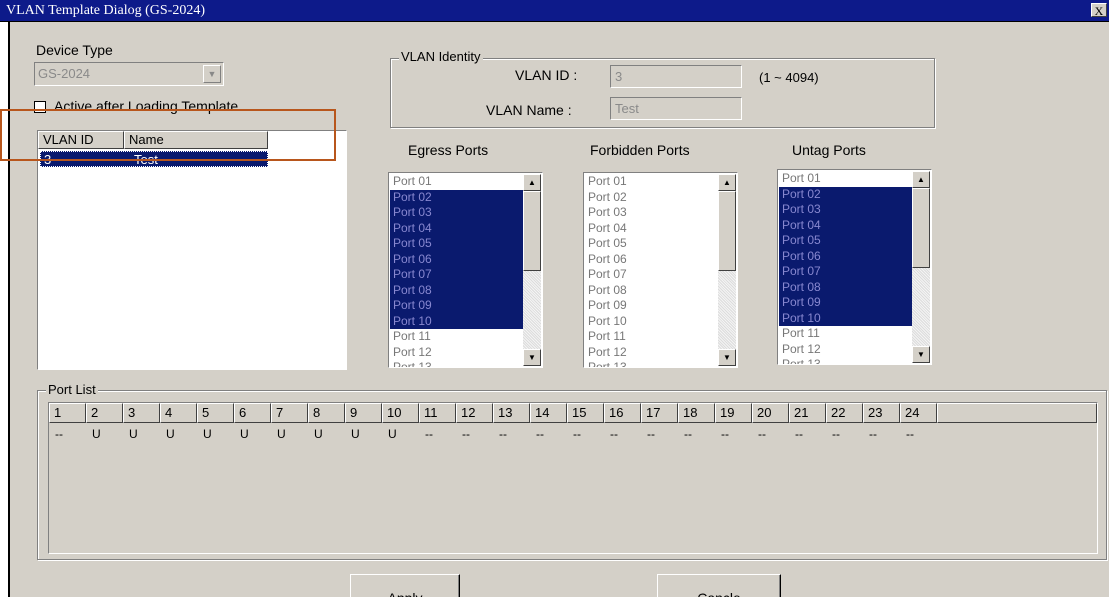  I want to click on port-column-header: 6, so click(252, 413).